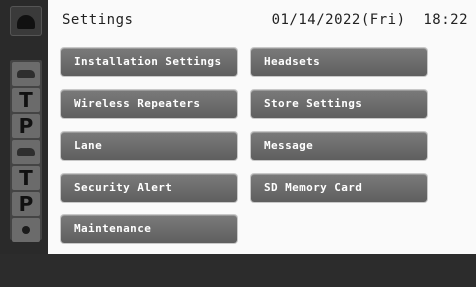  What do you see at coordinates (369, 20) in the screenshot?
I see `date-time: 01/14/2022(Fri) 18:22` at bounding box center [369, 20].